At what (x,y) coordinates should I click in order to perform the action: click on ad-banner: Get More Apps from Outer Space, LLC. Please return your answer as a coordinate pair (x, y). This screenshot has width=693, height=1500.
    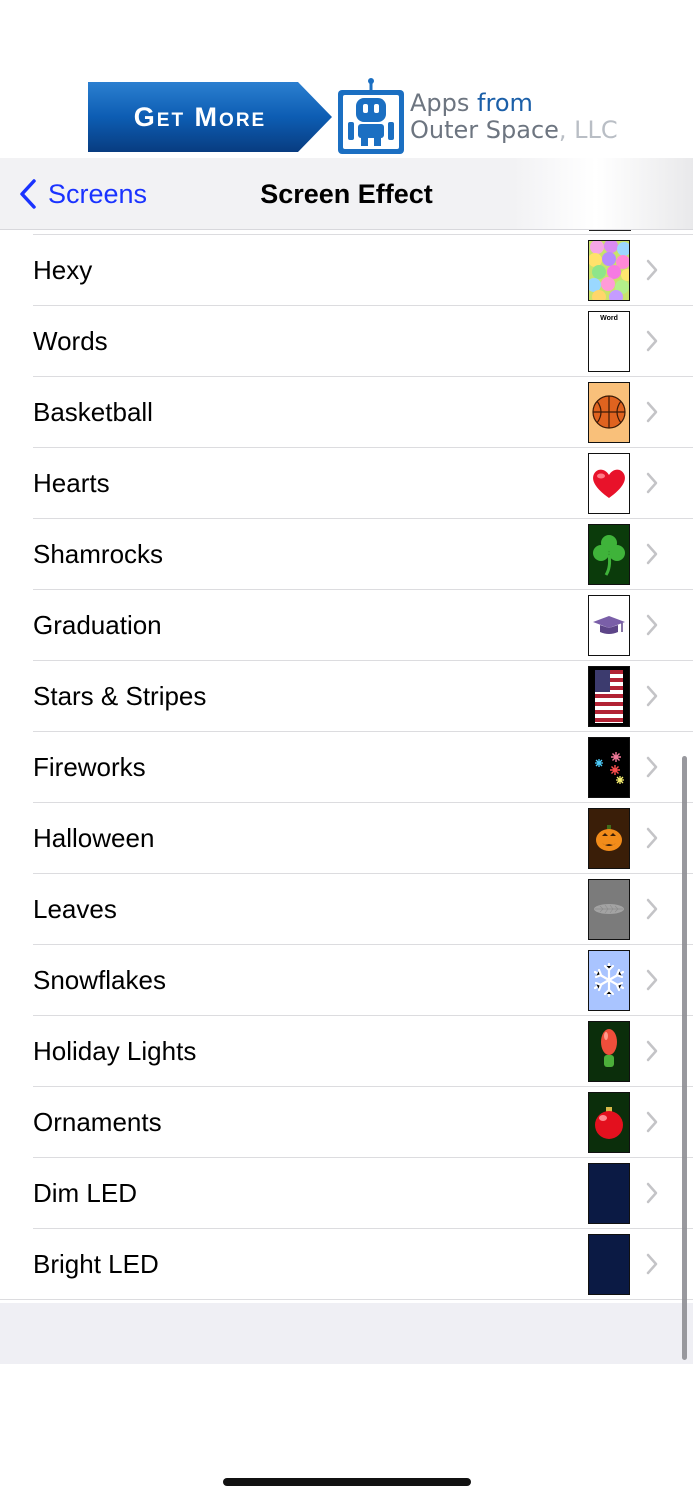
    Looking at the image, I should click on (346, 117).